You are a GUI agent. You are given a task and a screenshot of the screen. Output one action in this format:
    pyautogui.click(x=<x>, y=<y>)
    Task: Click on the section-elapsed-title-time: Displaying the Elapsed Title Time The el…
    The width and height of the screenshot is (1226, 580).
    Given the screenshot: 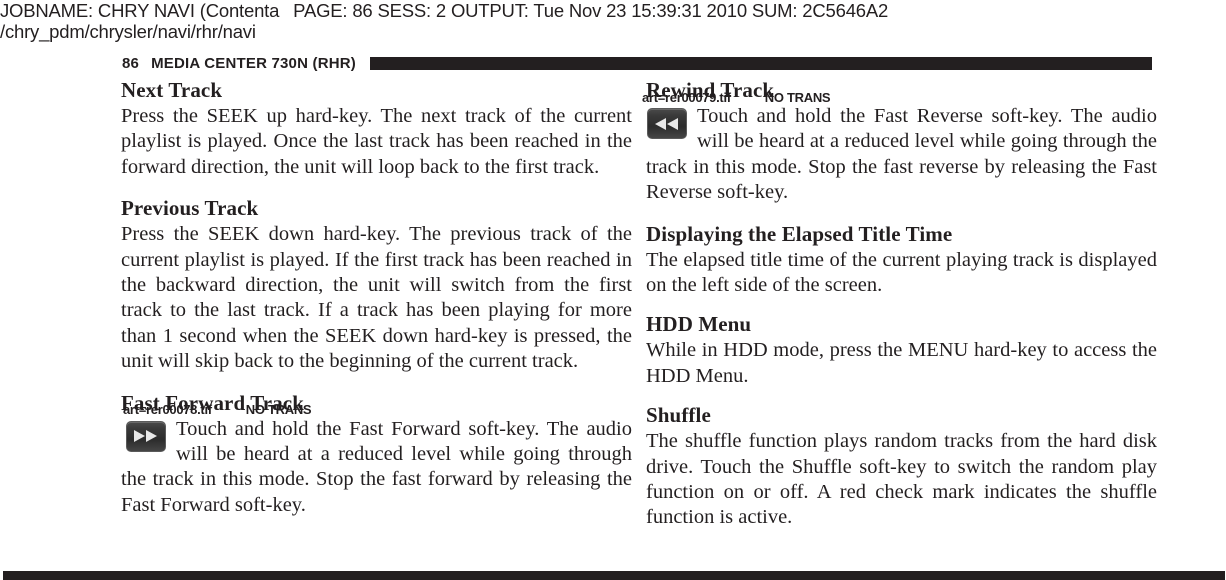 What is the action you would take?
    pyautogui.click(x=901, y=260)
    